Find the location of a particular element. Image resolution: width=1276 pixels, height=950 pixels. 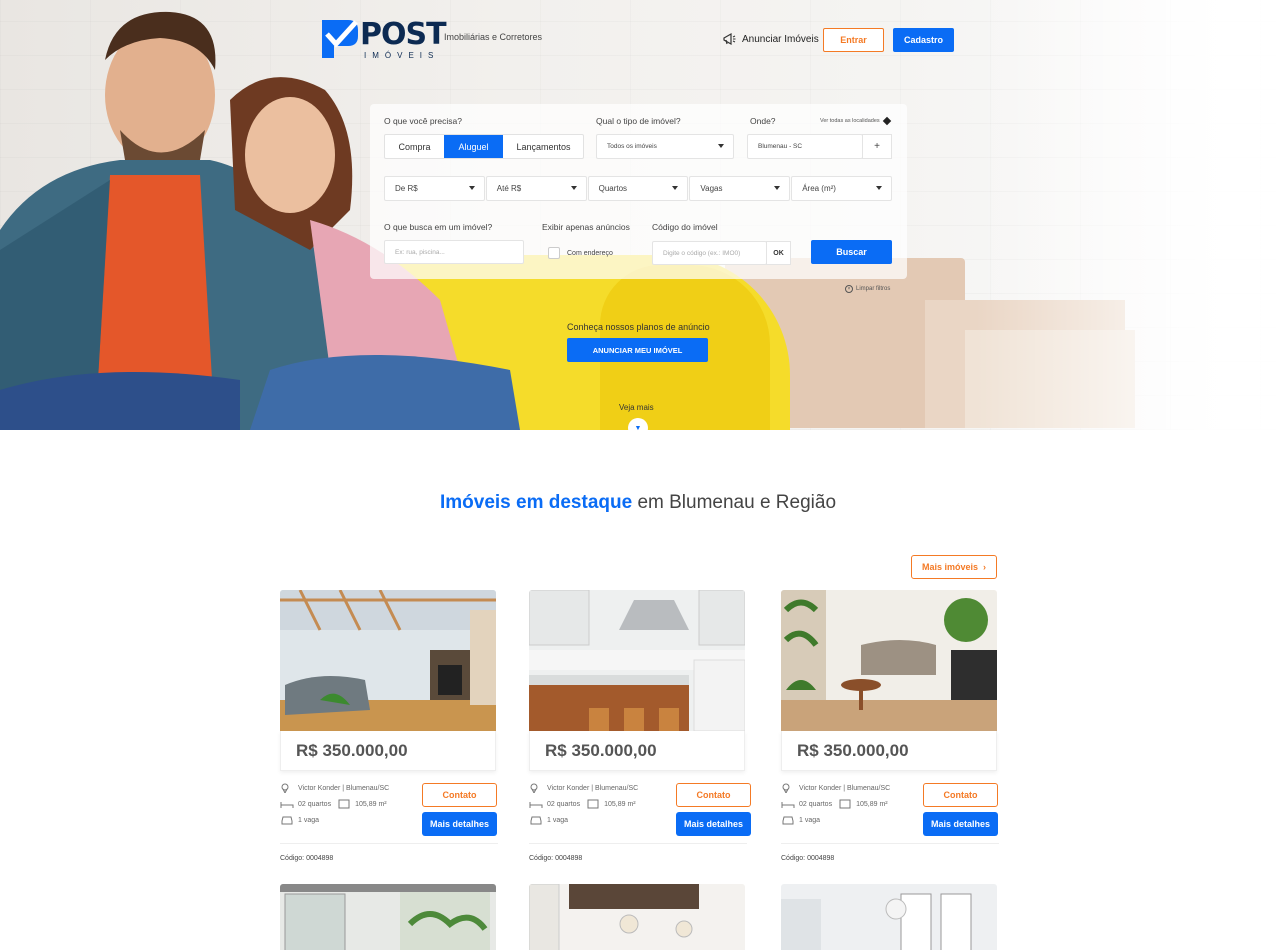

price-min-label: De R$ is located at coordinates (406, 188).